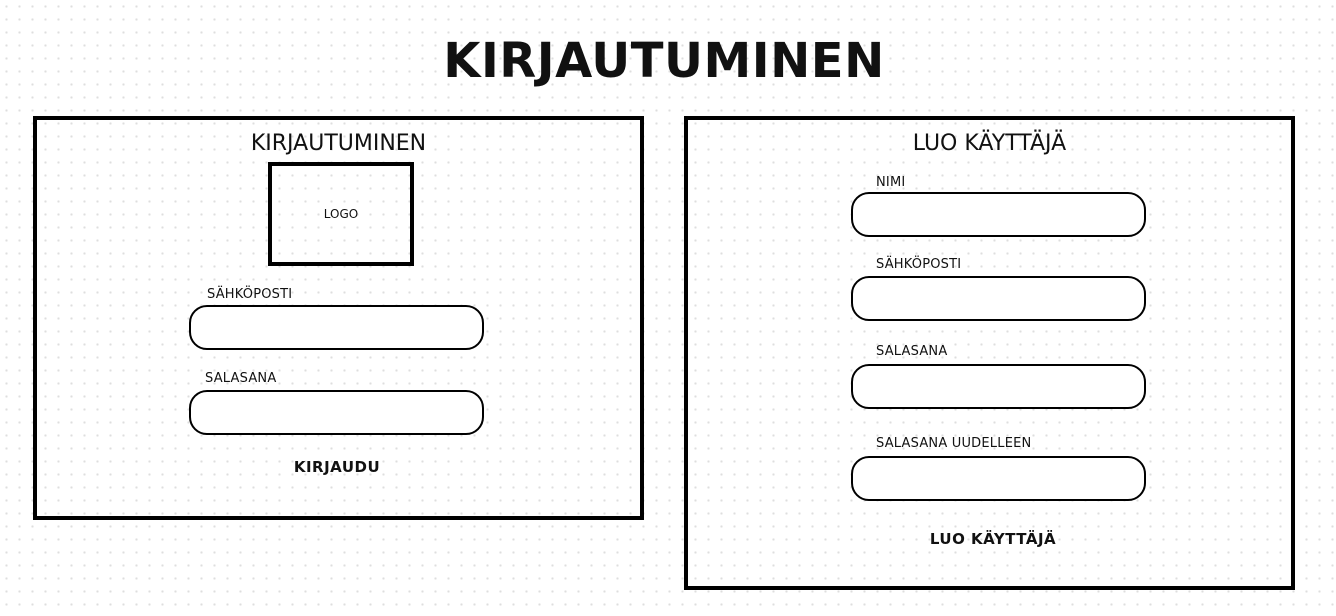 This screenshot has height=616, width=1336. I want to click on register-password-repeat-label: SALASANA UUDELLEEN, so click(954, 443).